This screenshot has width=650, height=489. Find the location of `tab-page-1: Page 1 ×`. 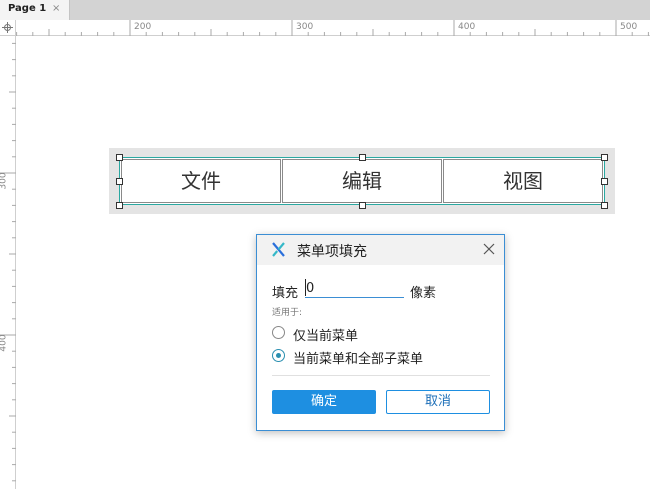

tab-page-1: Page 1 × is located at coordinates (35, 10).